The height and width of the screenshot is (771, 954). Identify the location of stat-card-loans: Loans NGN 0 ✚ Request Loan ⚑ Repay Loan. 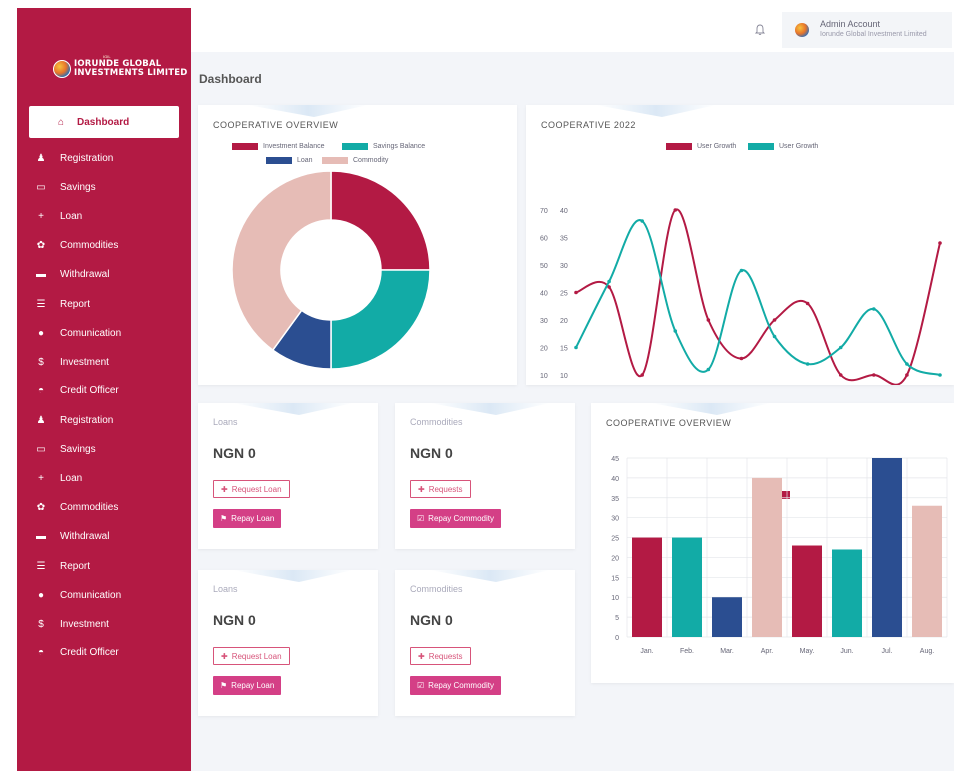
(288, 643).